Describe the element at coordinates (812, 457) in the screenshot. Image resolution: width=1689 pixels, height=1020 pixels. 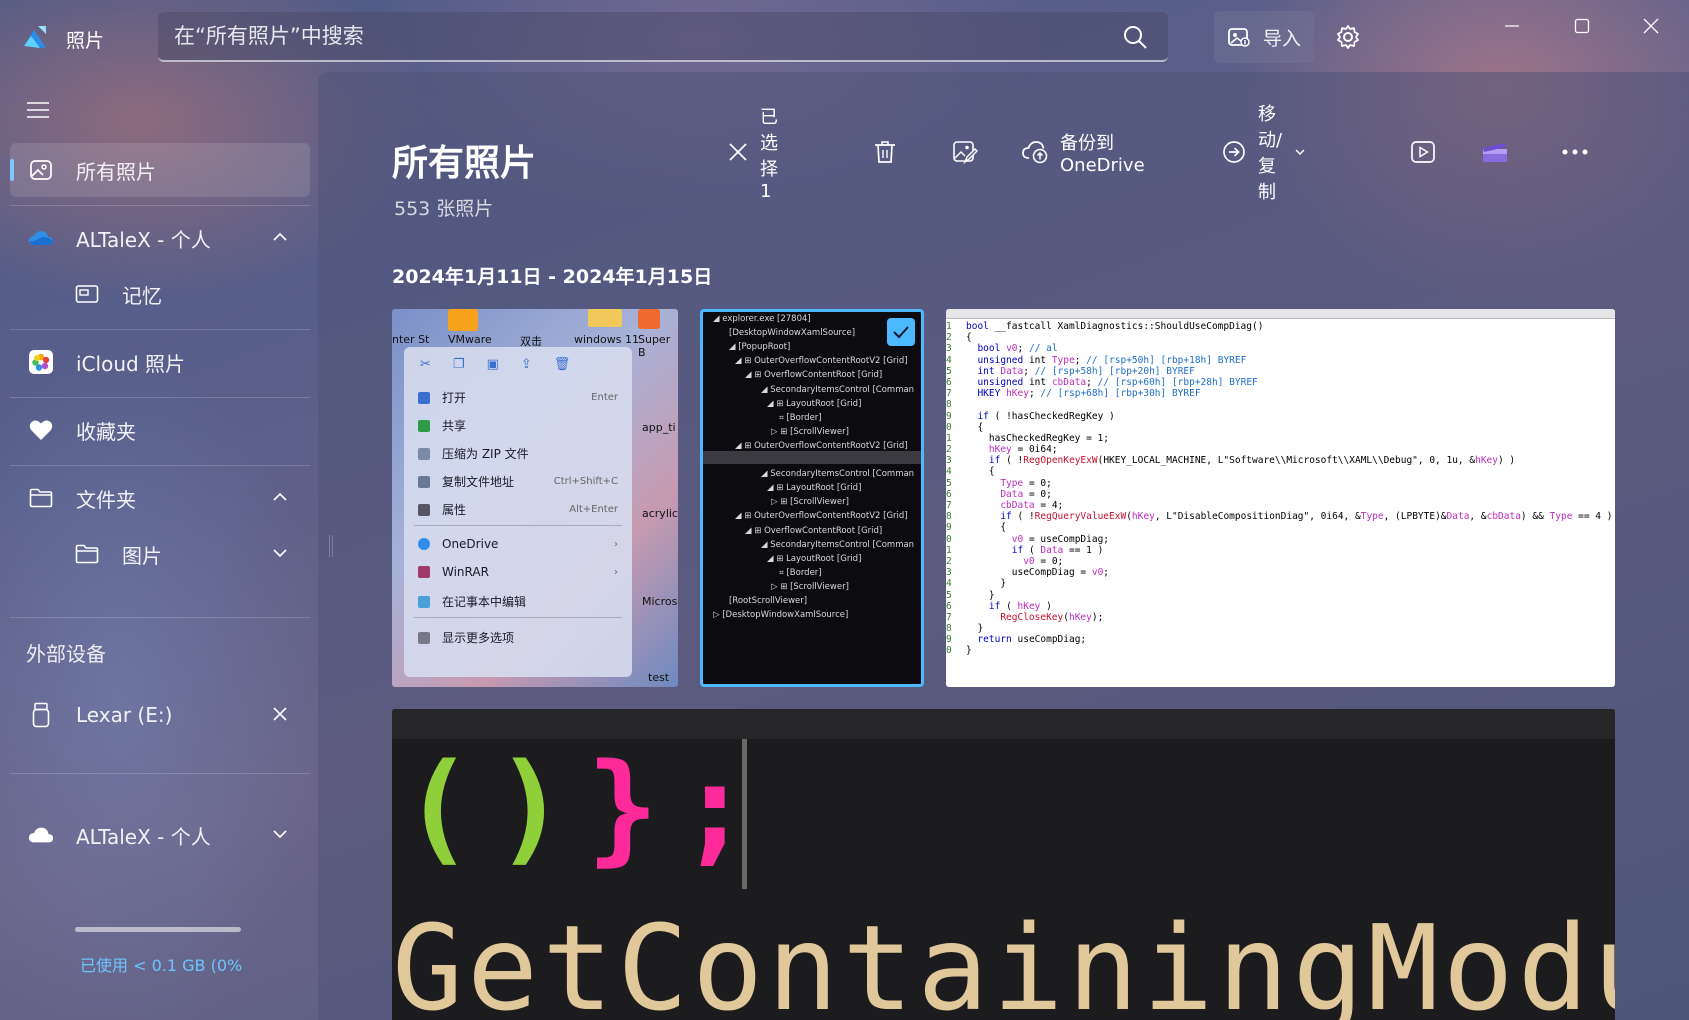
I see `tree-highlight-row` at that location.